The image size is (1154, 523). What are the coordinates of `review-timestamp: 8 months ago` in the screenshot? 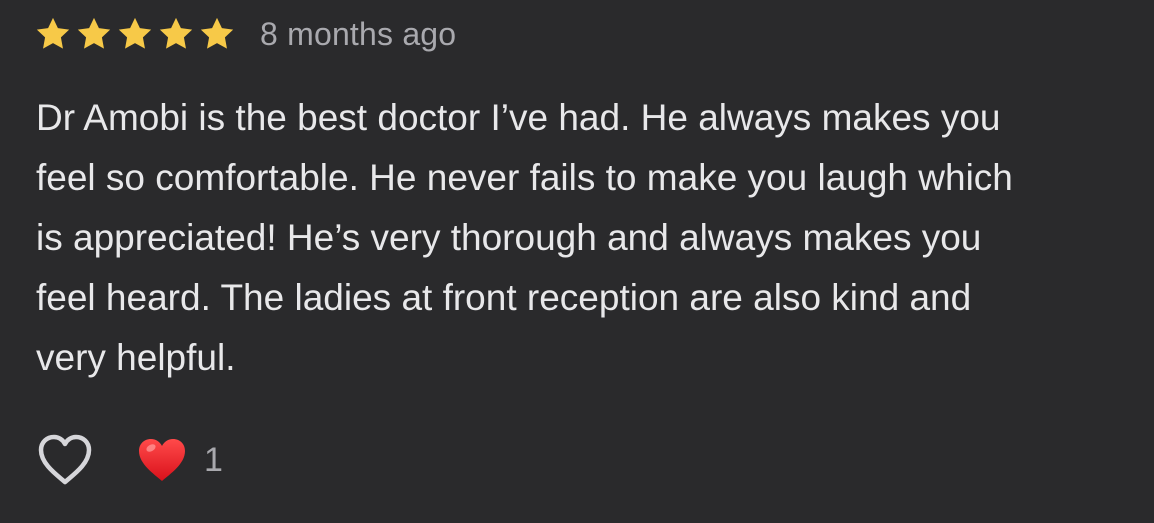 It's located at (358, 33).